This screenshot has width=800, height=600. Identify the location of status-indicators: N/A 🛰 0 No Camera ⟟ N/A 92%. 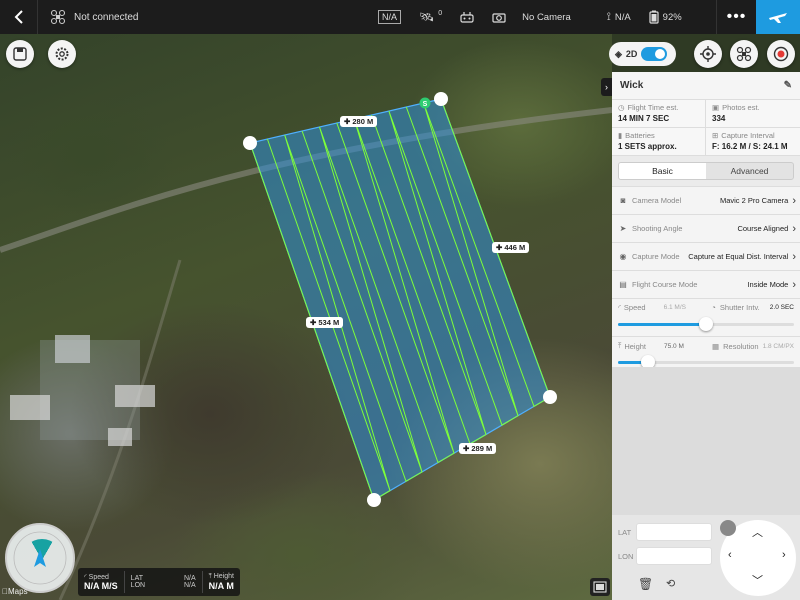
(539, 17).